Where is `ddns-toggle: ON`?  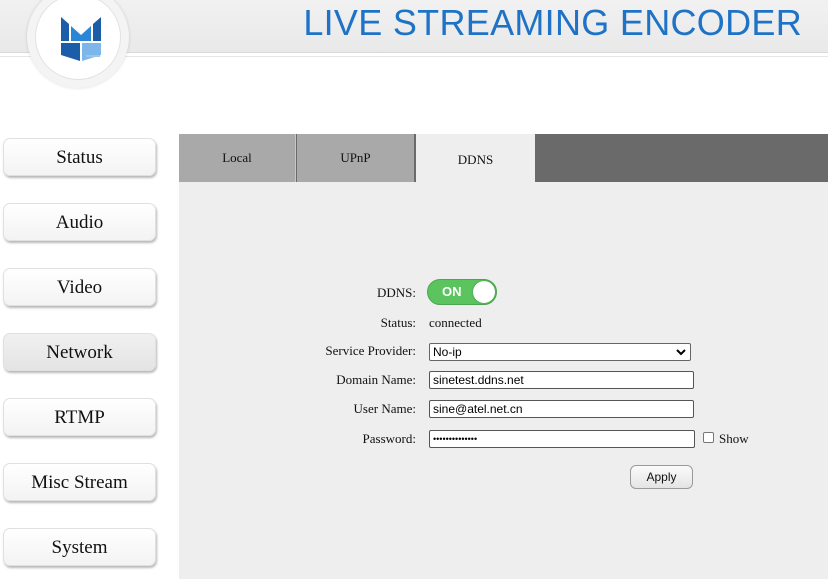 ddns-toggle: ON is located at coordinates (462, 292).